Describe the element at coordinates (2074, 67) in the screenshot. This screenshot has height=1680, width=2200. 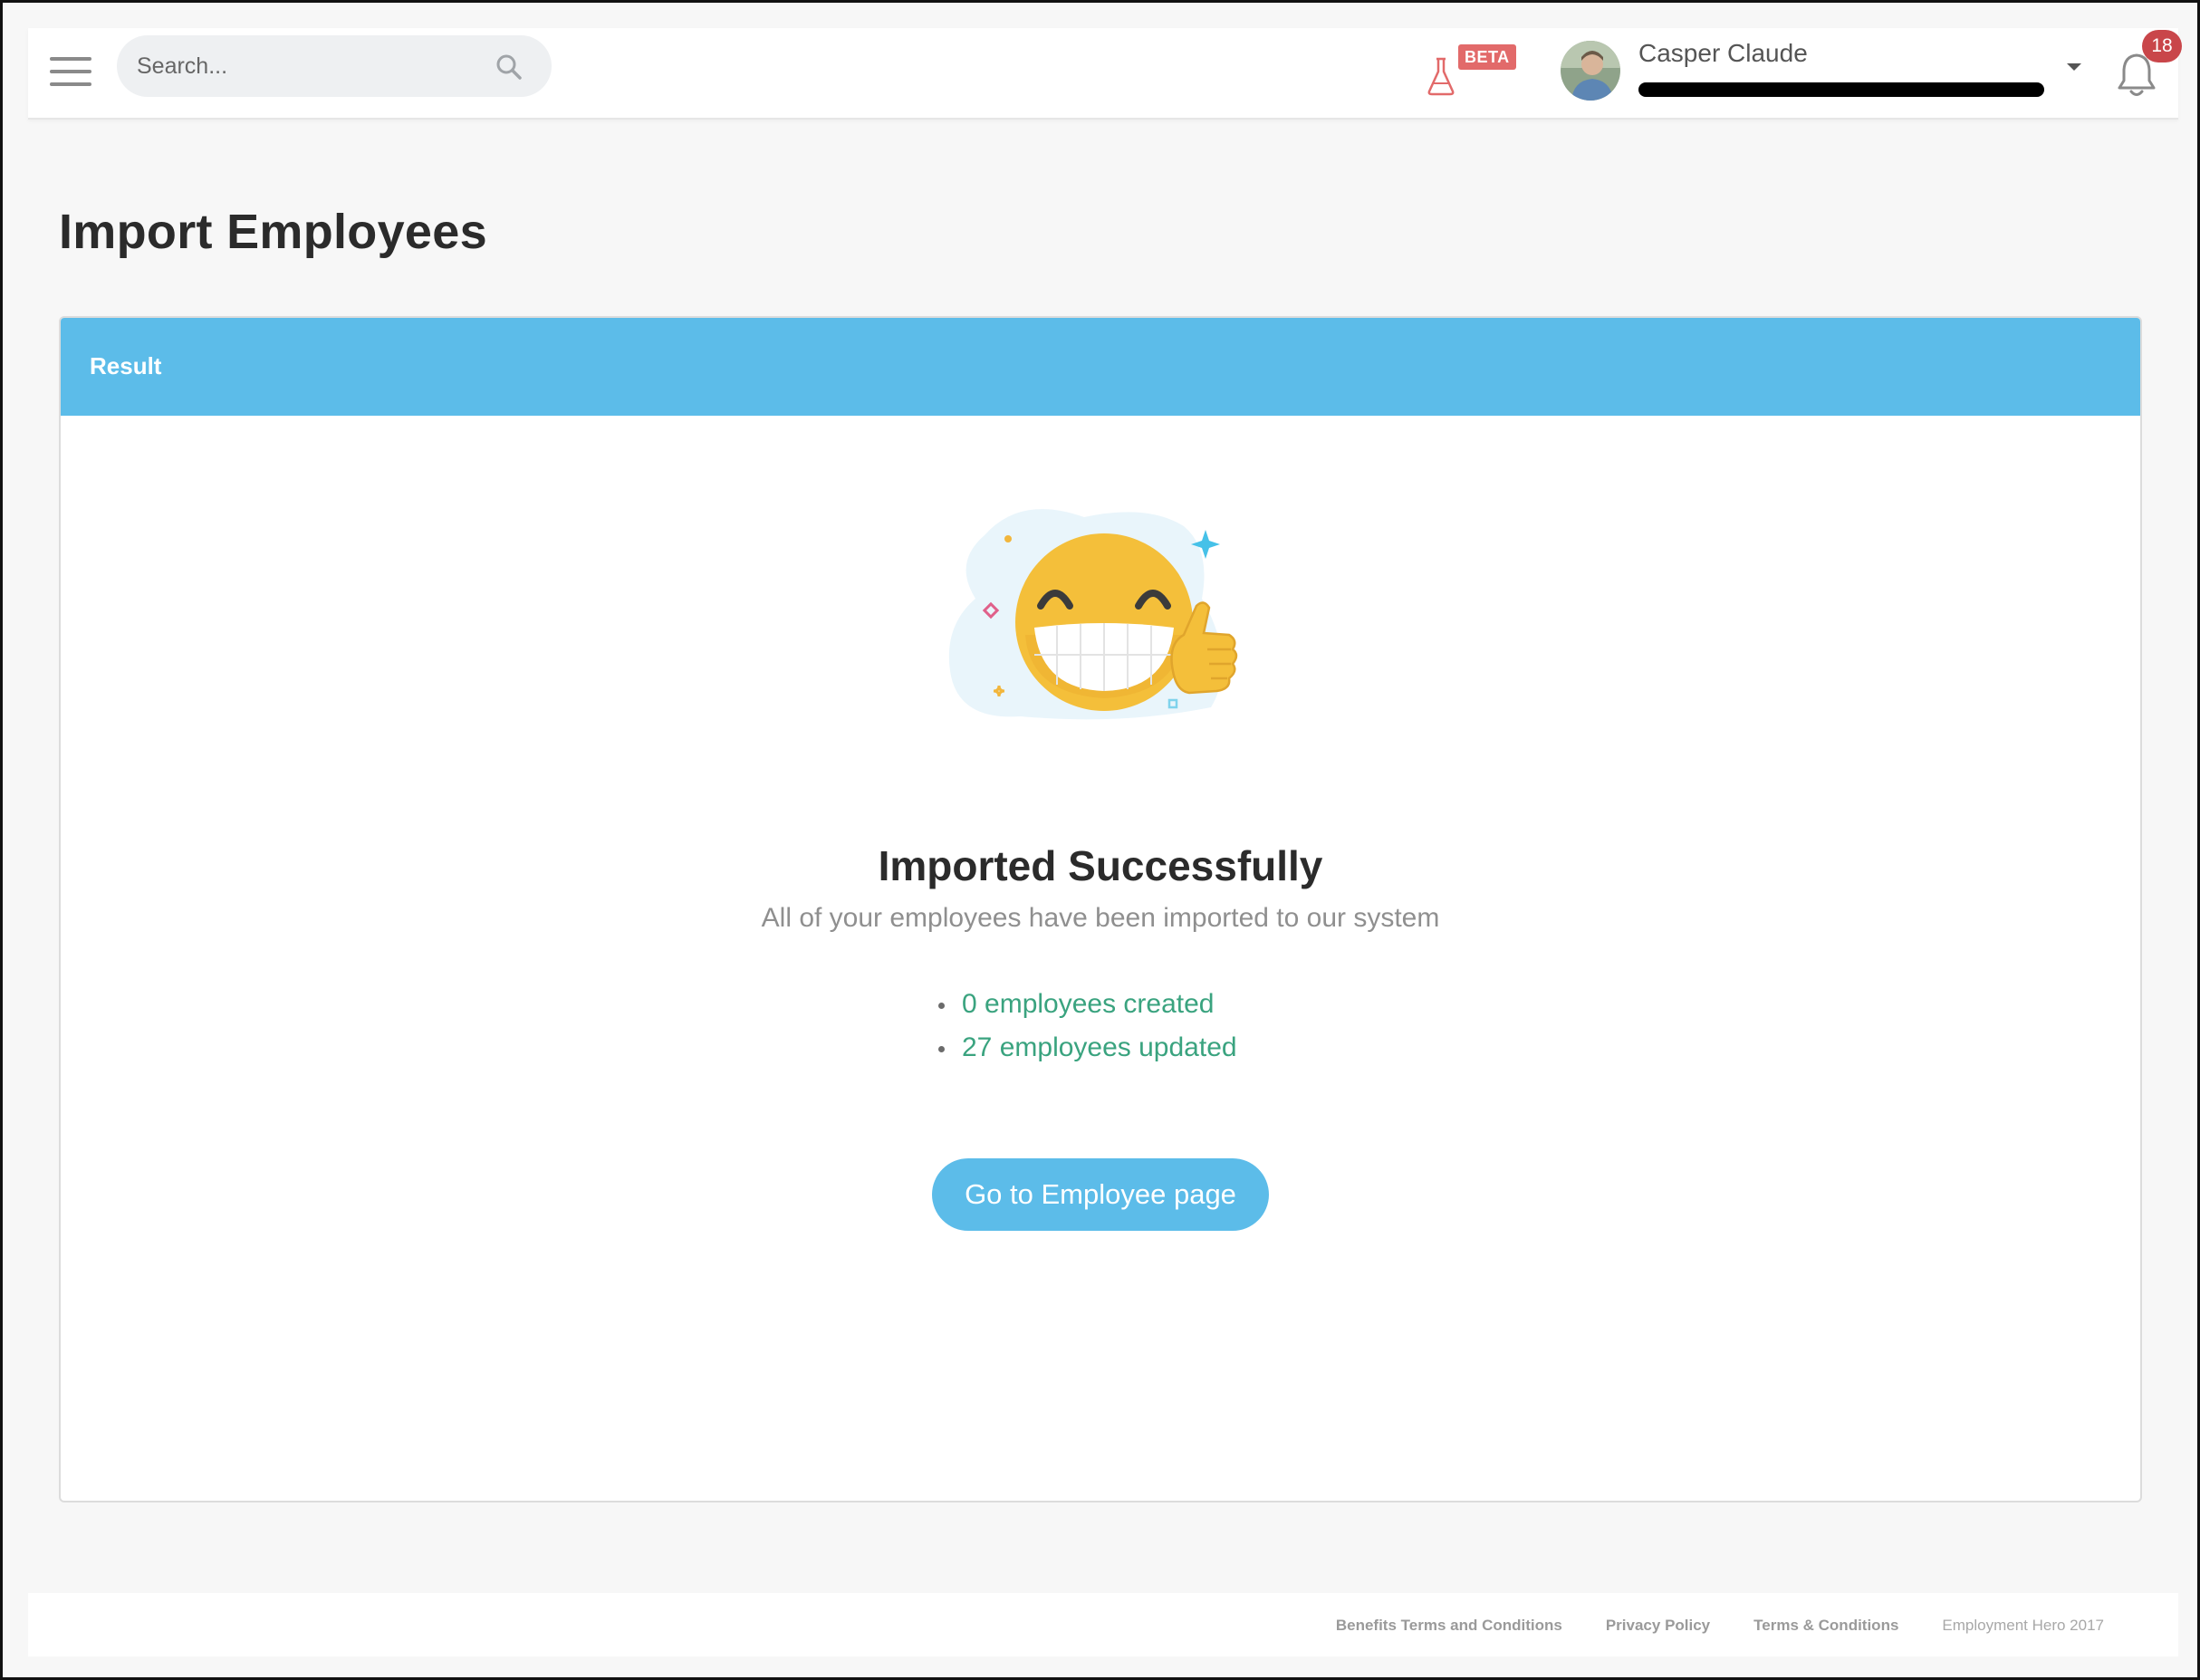
I see `chevron-down-icon` at that location.